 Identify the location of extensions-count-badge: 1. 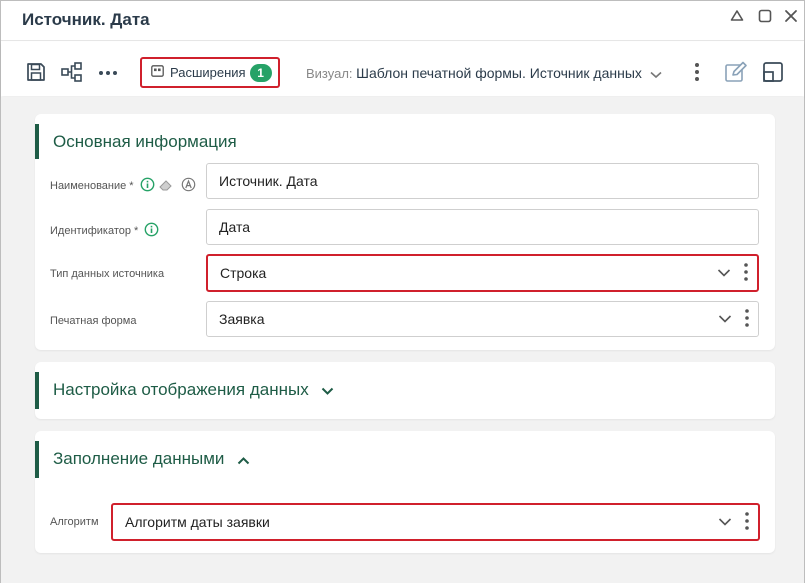
(260, 72).